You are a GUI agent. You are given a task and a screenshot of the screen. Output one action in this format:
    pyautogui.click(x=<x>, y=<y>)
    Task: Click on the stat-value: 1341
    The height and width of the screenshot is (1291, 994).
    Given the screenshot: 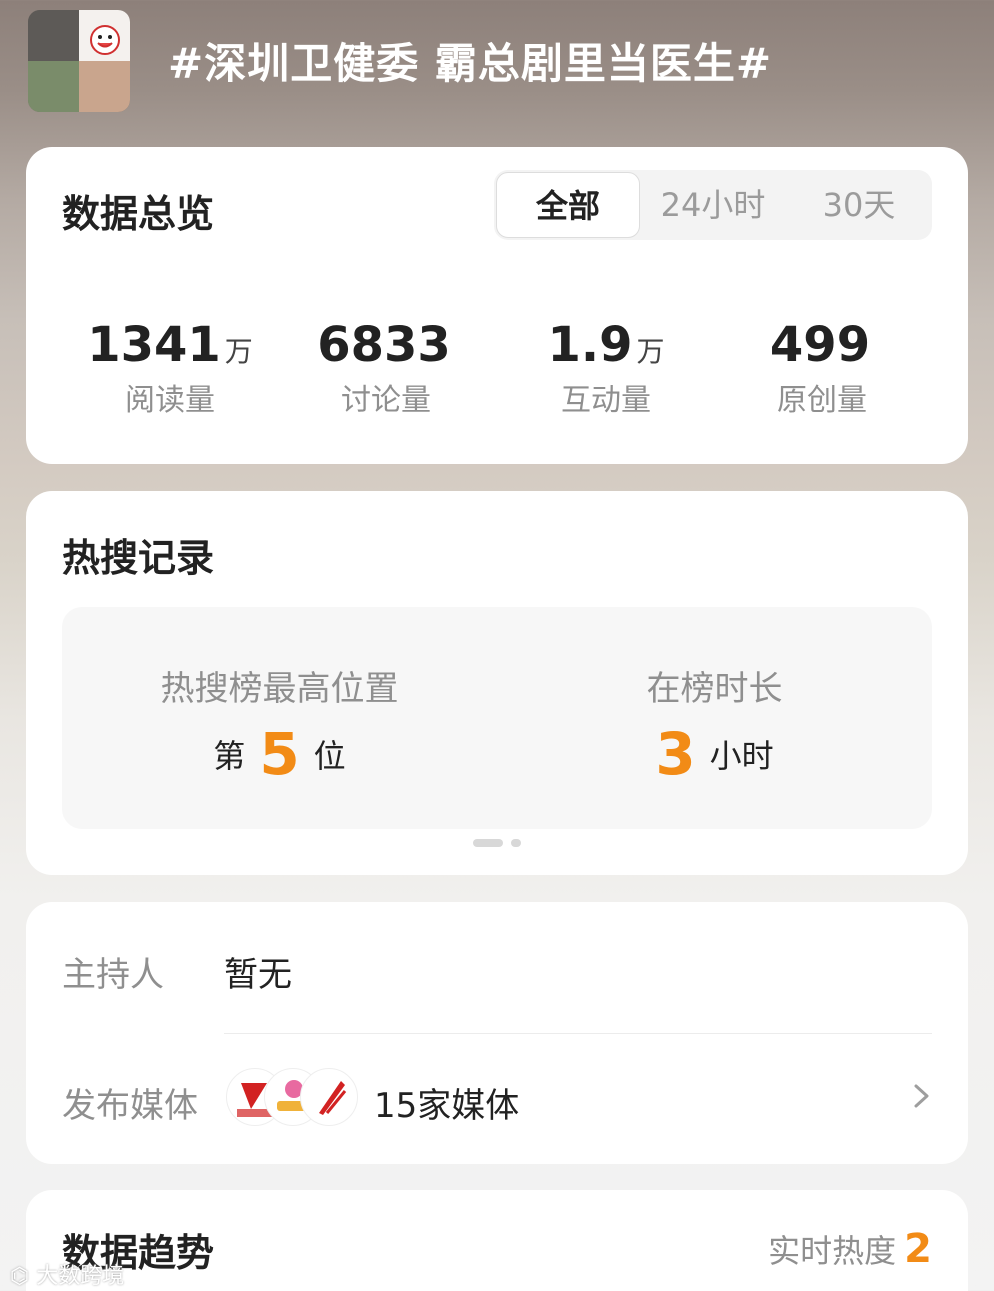 What is the action you would take?
    pyautogui.click(x=154, y=345)
    